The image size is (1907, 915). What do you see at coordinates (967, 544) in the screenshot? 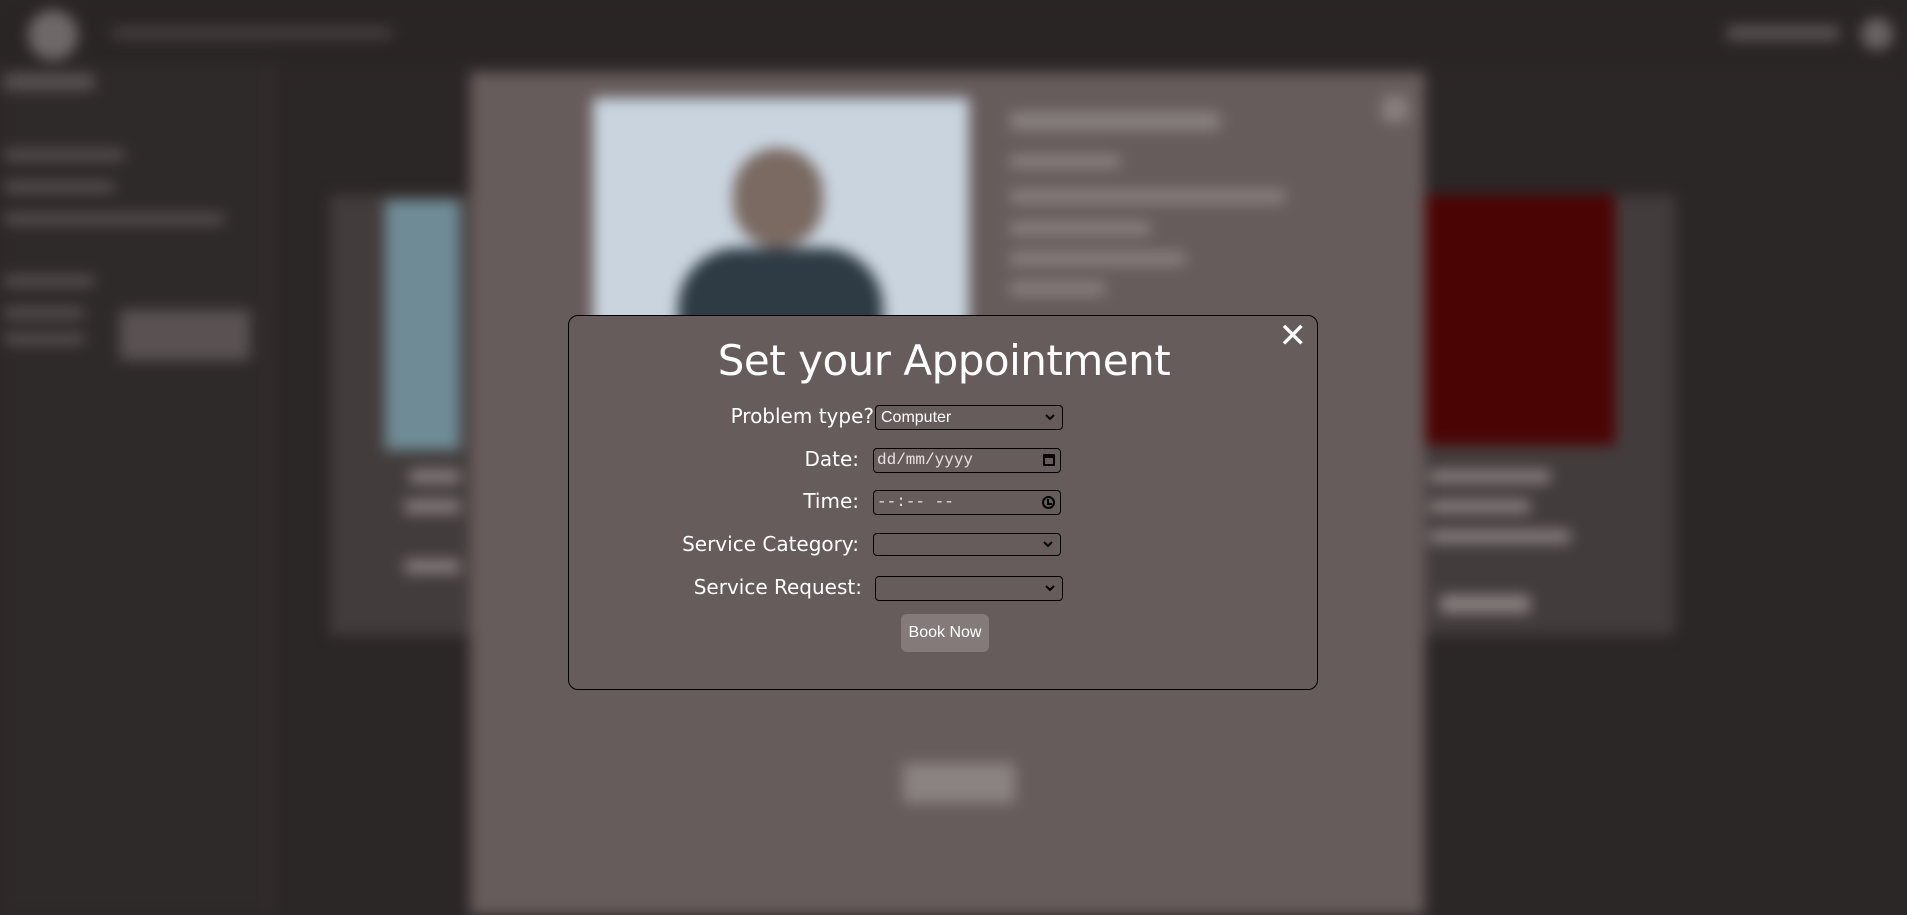
I see `service-category-select` at bounding box center [967, 544].